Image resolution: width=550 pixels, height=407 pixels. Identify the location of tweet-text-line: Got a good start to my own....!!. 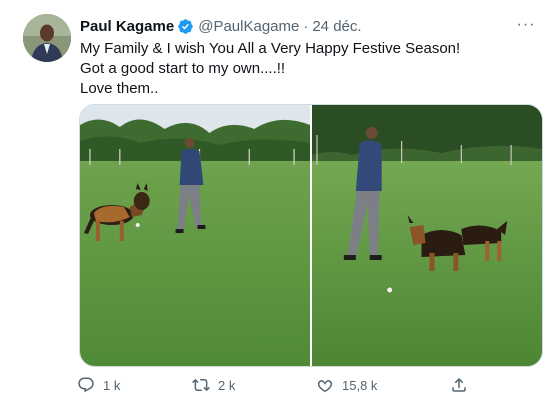
(183, 68).